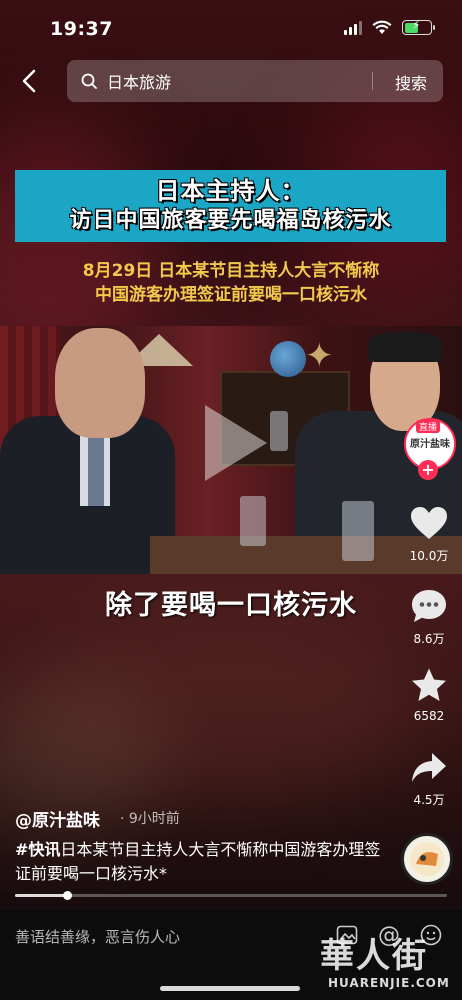 Image resolution: width=462 pixels, height=1000 pixels. Describe the element at coordinates (389, 983) in the screenshot. I see `watermark-en: HUARENJIE.COM` at that location.